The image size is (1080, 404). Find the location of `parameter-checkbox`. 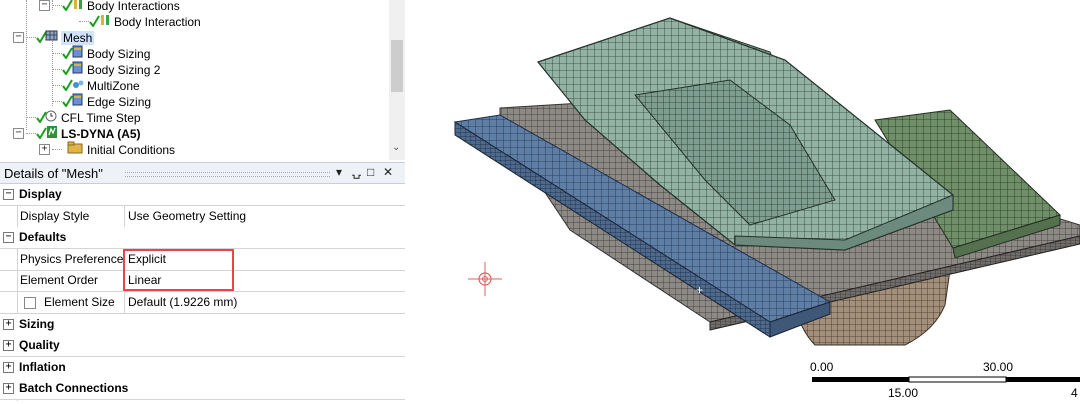

parameter-checkbox is located at coordinates (30, 302).